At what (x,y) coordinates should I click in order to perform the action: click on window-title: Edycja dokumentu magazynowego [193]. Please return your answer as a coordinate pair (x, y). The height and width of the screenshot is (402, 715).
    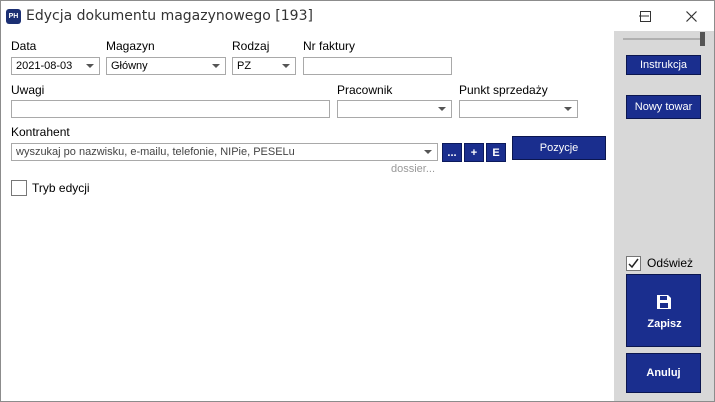
    Looking at the image, I should click on (169, 16).